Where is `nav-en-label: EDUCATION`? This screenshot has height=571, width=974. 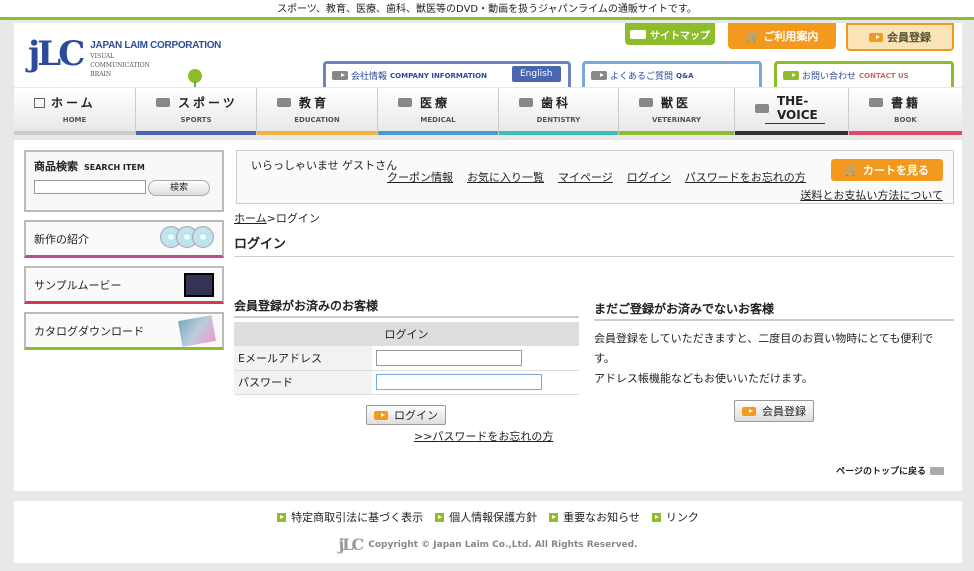
nav-en-label: EDUCATION is located at coordinates (317, 120).